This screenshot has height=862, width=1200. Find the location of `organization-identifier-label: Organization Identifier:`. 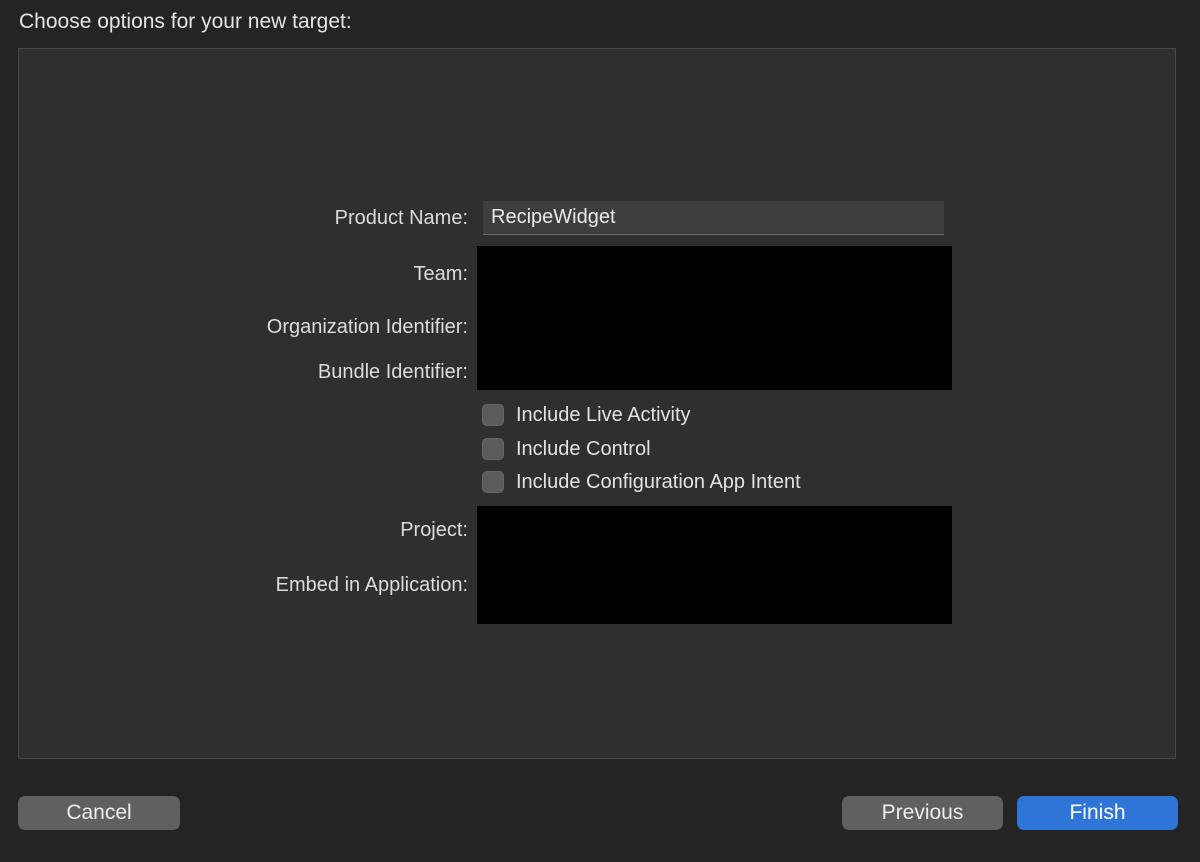

organization-identifier-label: Organization Identifier: is located at coordinates (367, 327).